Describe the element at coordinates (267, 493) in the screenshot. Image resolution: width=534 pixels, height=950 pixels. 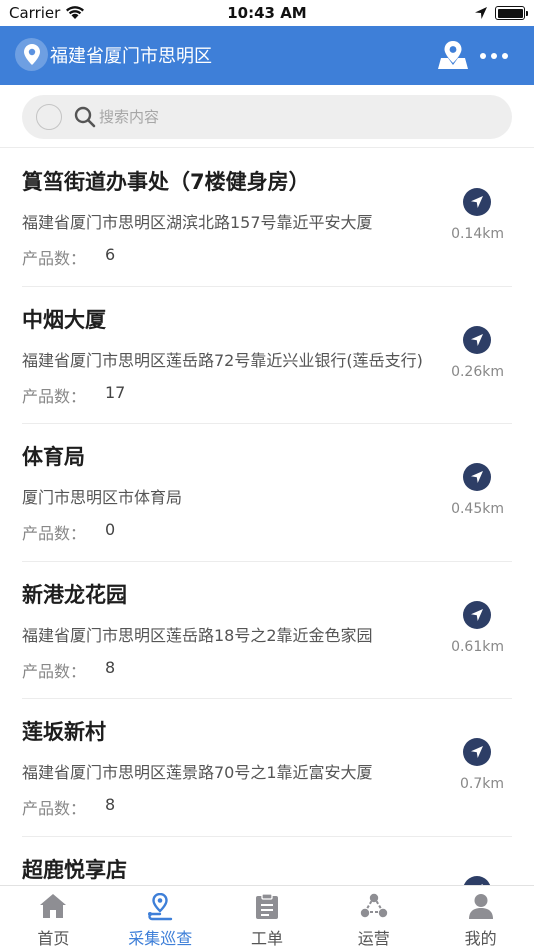
I see `list-item: 体育局 厦门市思明区市体育局 产品数： 0 0.45km` at that location.